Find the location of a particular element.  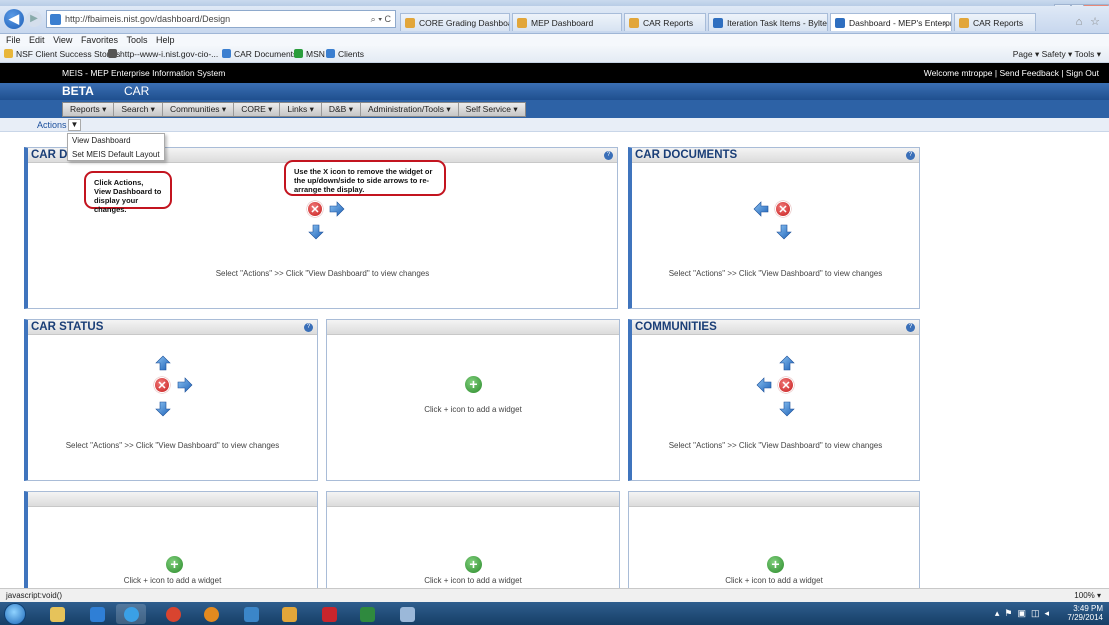

tab-core-grading: CORE Grading Dashboard is located at coordinates (455, 22).